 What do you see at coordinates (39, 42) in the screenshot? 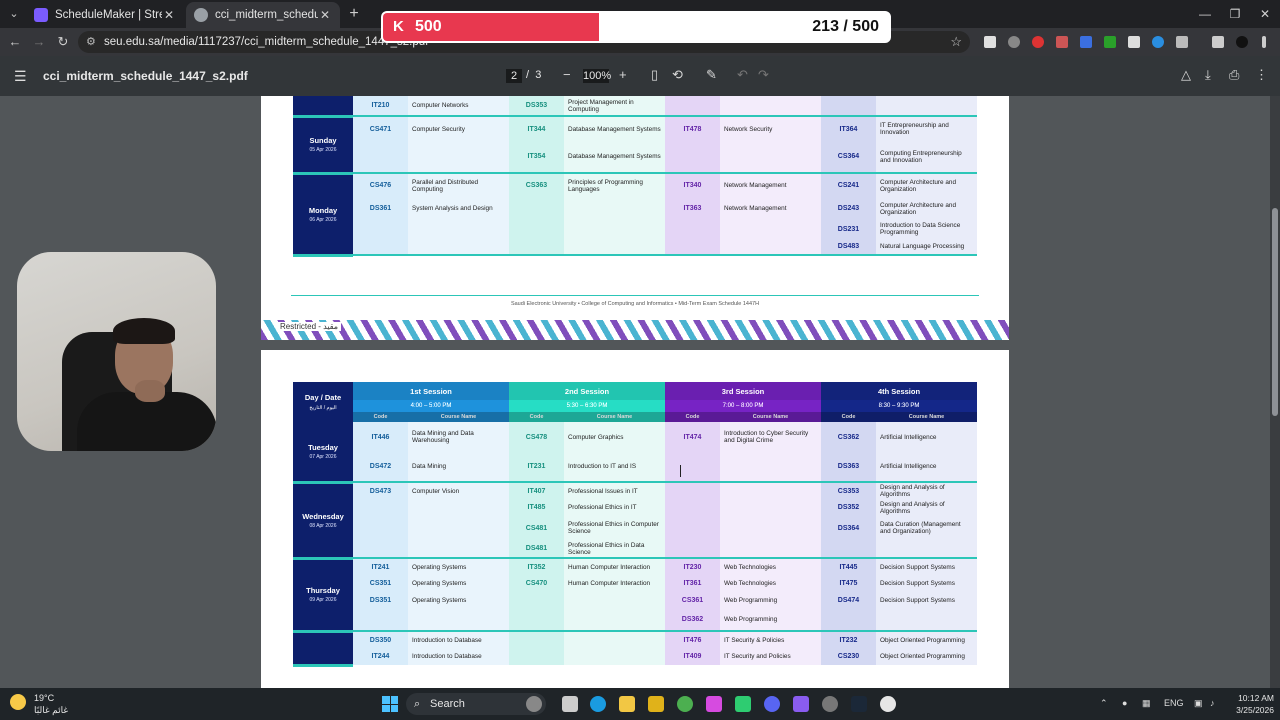
I see `forward-arrow-icon: →` at bounding box center [39, 42].